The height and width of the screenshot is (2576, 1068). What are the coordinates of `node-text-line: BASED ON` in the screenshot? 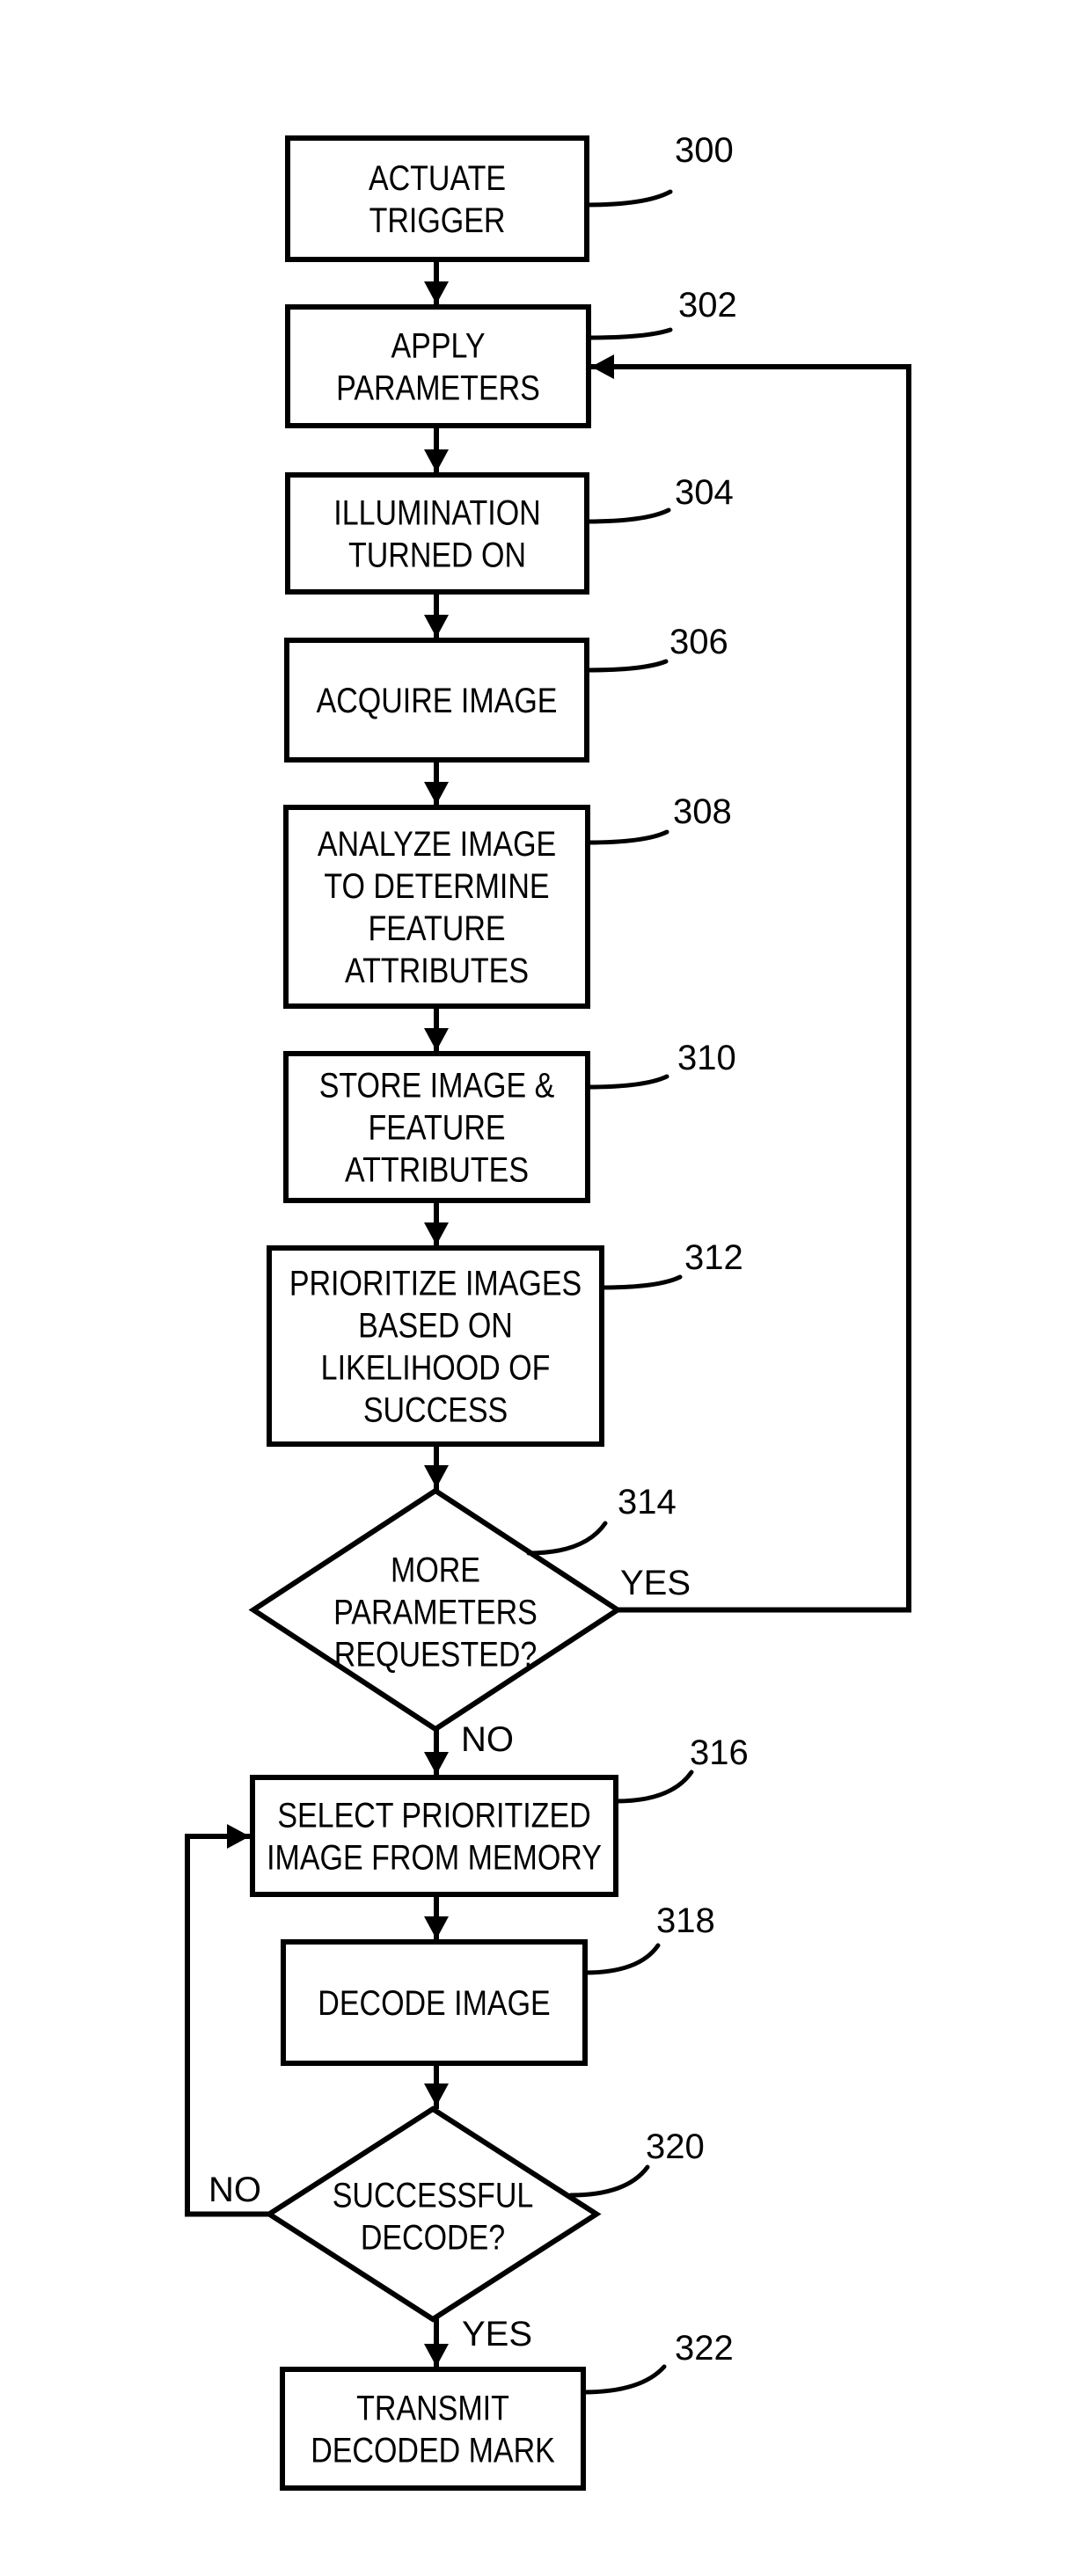 It's located at (435, 1325).